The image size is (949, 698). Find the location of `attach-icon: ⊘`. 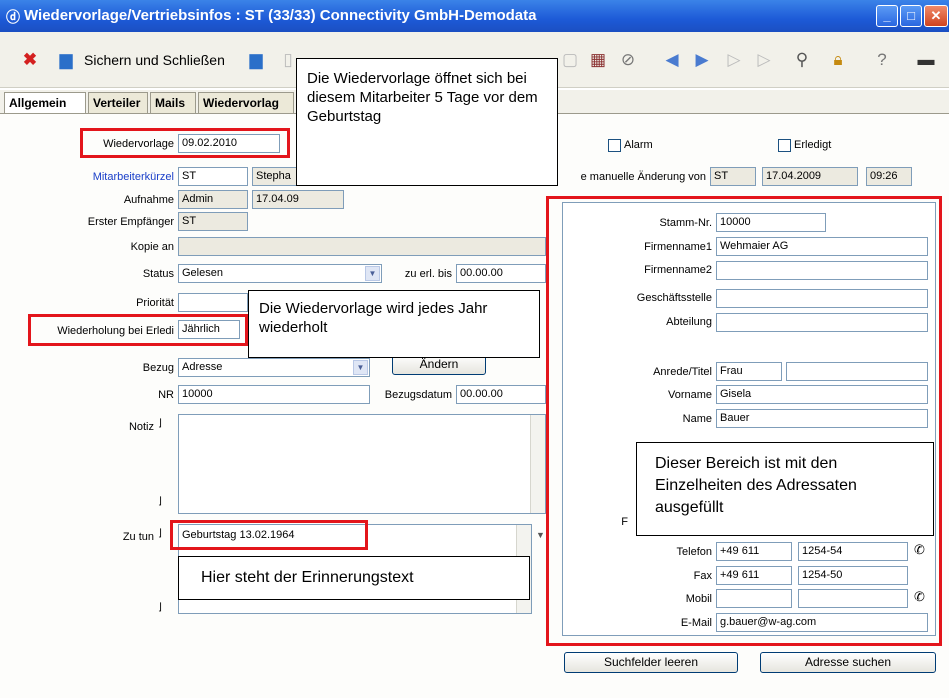

attach-icon: ⊘ is located at coordinates (628, 60).